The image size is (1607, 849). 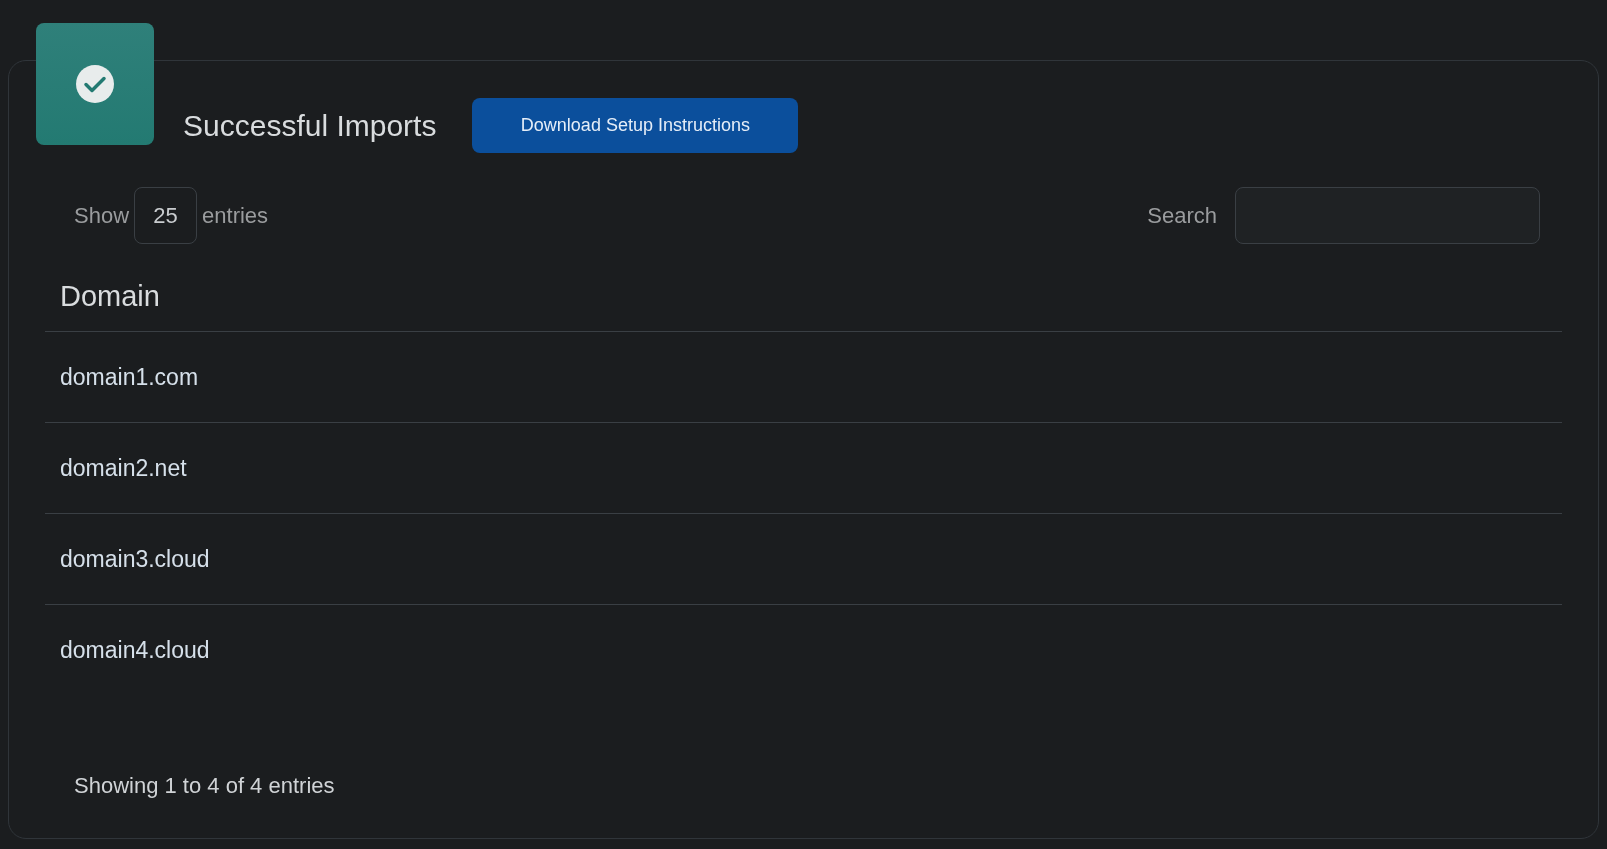 What do you see at coordinates (135, 651) in the screenshot?
I see `table-cell-text: domain4.cloud` at bounding box center [135, 651].